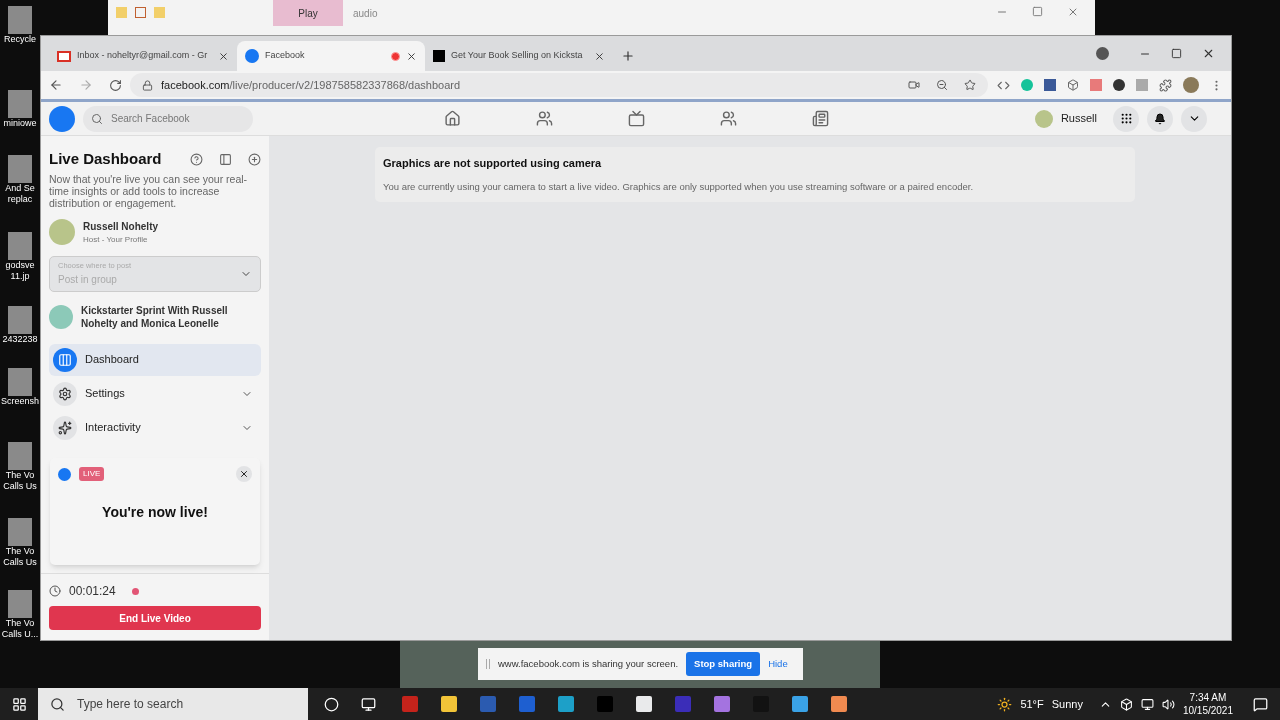  What do you see at coordinates (308, 13) in the screenshot?
I see `ribbon-context-tab: Play` at bounding box center [308, 13].